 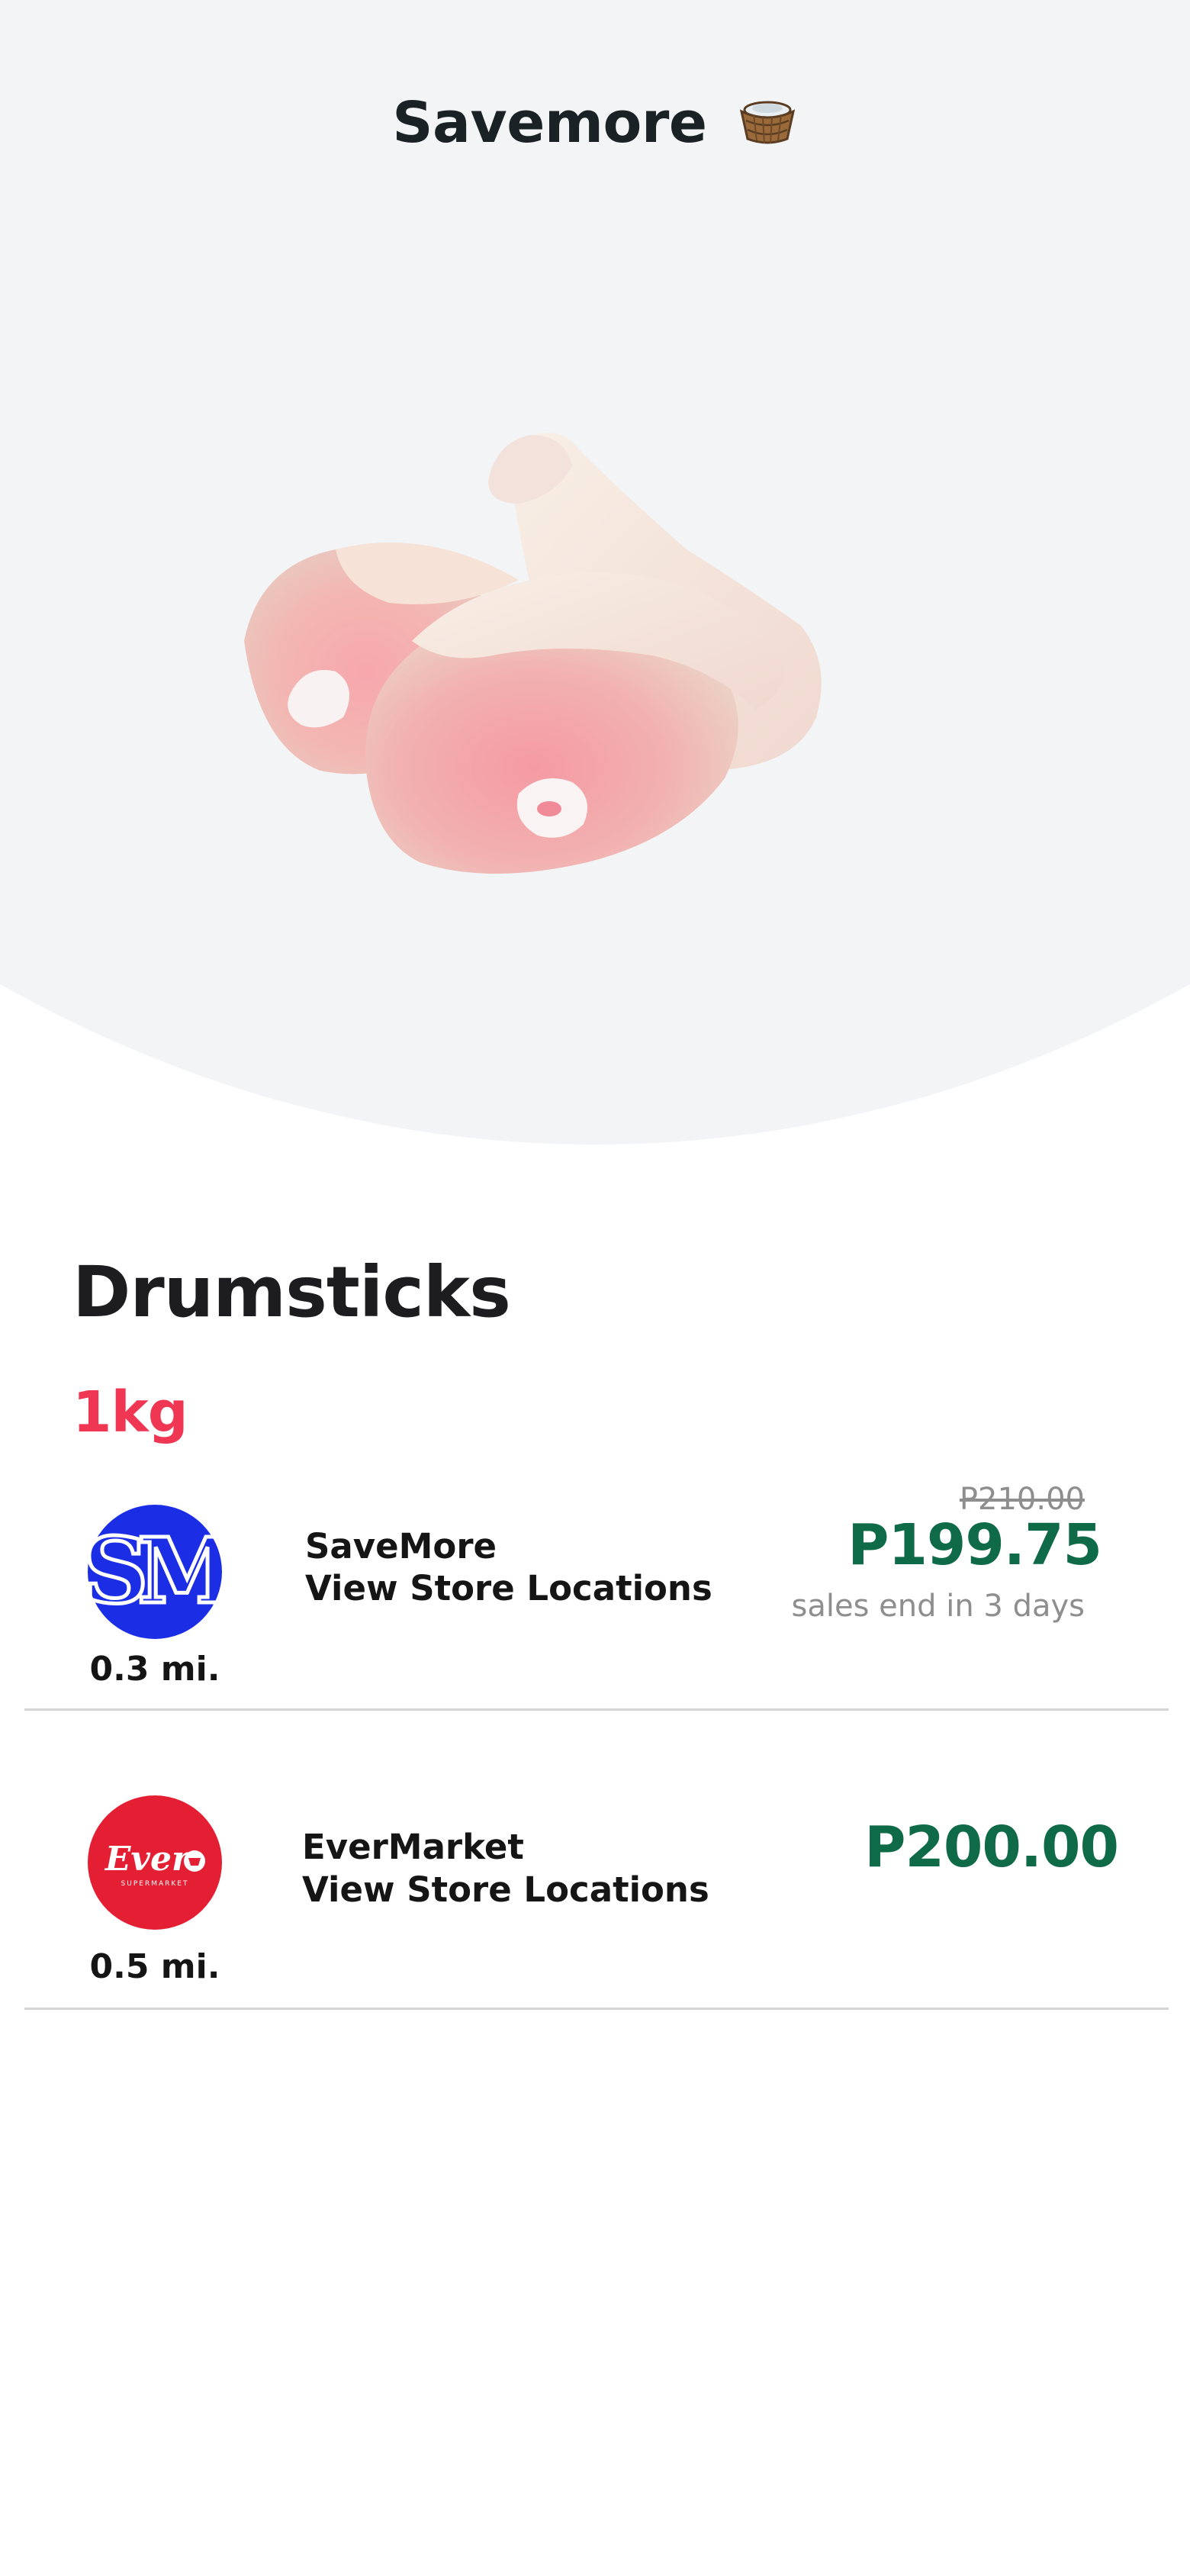 I want to click on store-name: EverMarket, so click(x=413, y=1847).